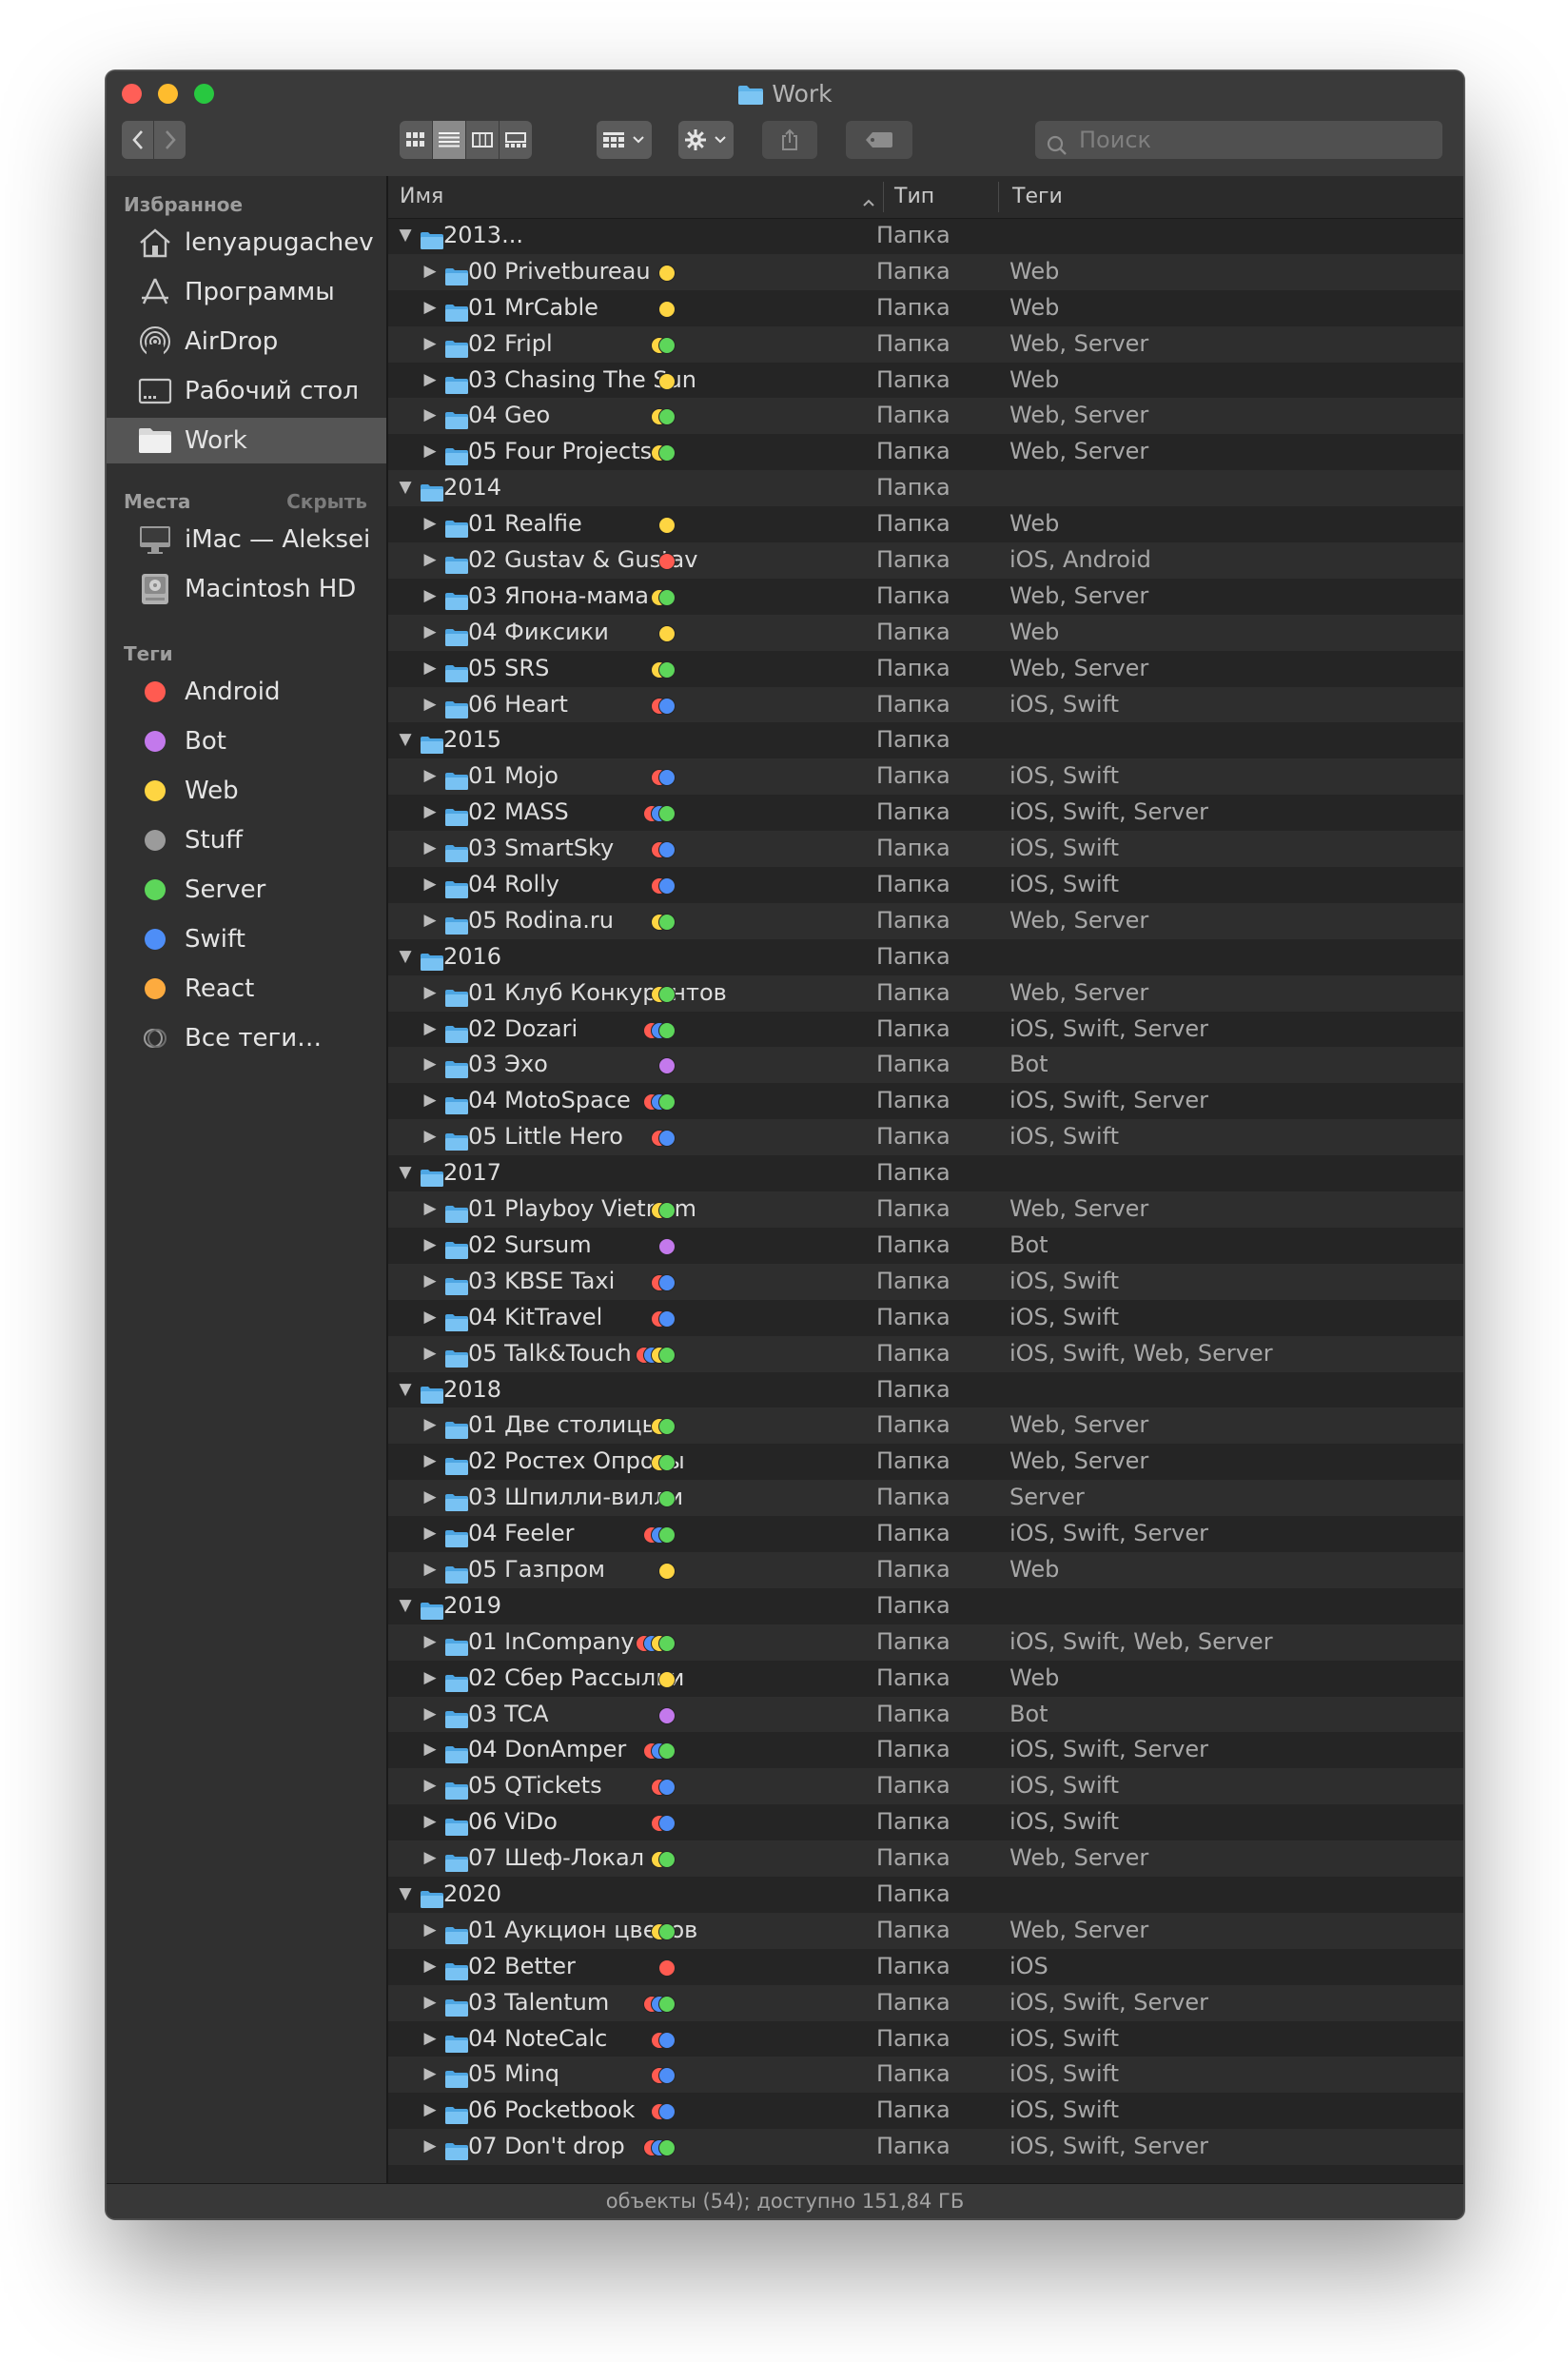 The image size is (1568, 2362). Describe the element at coordinates (246, 341) in the screenshot. I see `sidebar-item-airdrop: AirDrop` at that location.